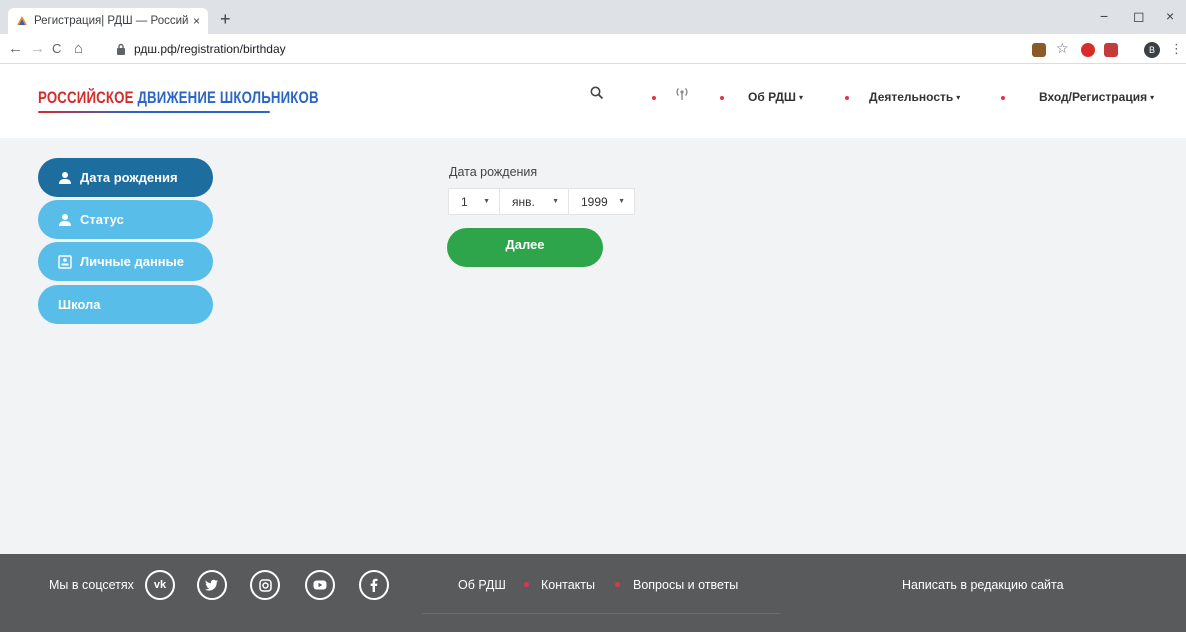 This screenshot has width=1186, height=632. I want to click on bookmark-star-icon: ☆, so click(1063, 48).